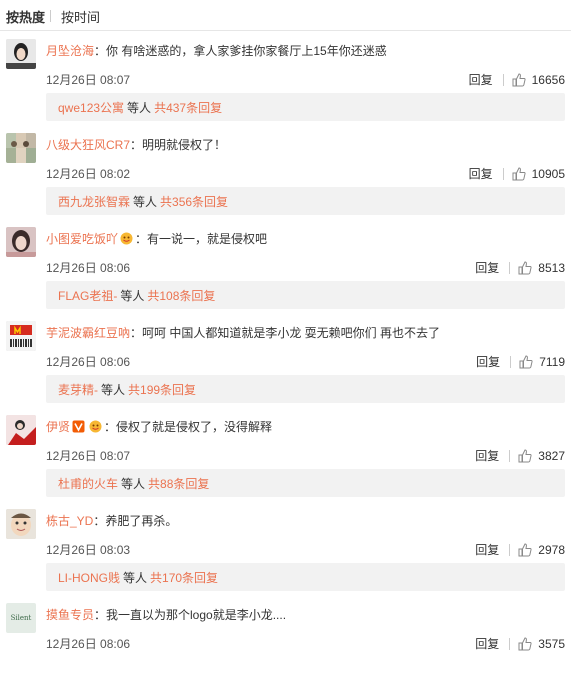 The width and height of the screenshot is (571, 689). Describe the element at coordinates (548, 173) in the screenshot. I see `like-count: 10905` at that location.